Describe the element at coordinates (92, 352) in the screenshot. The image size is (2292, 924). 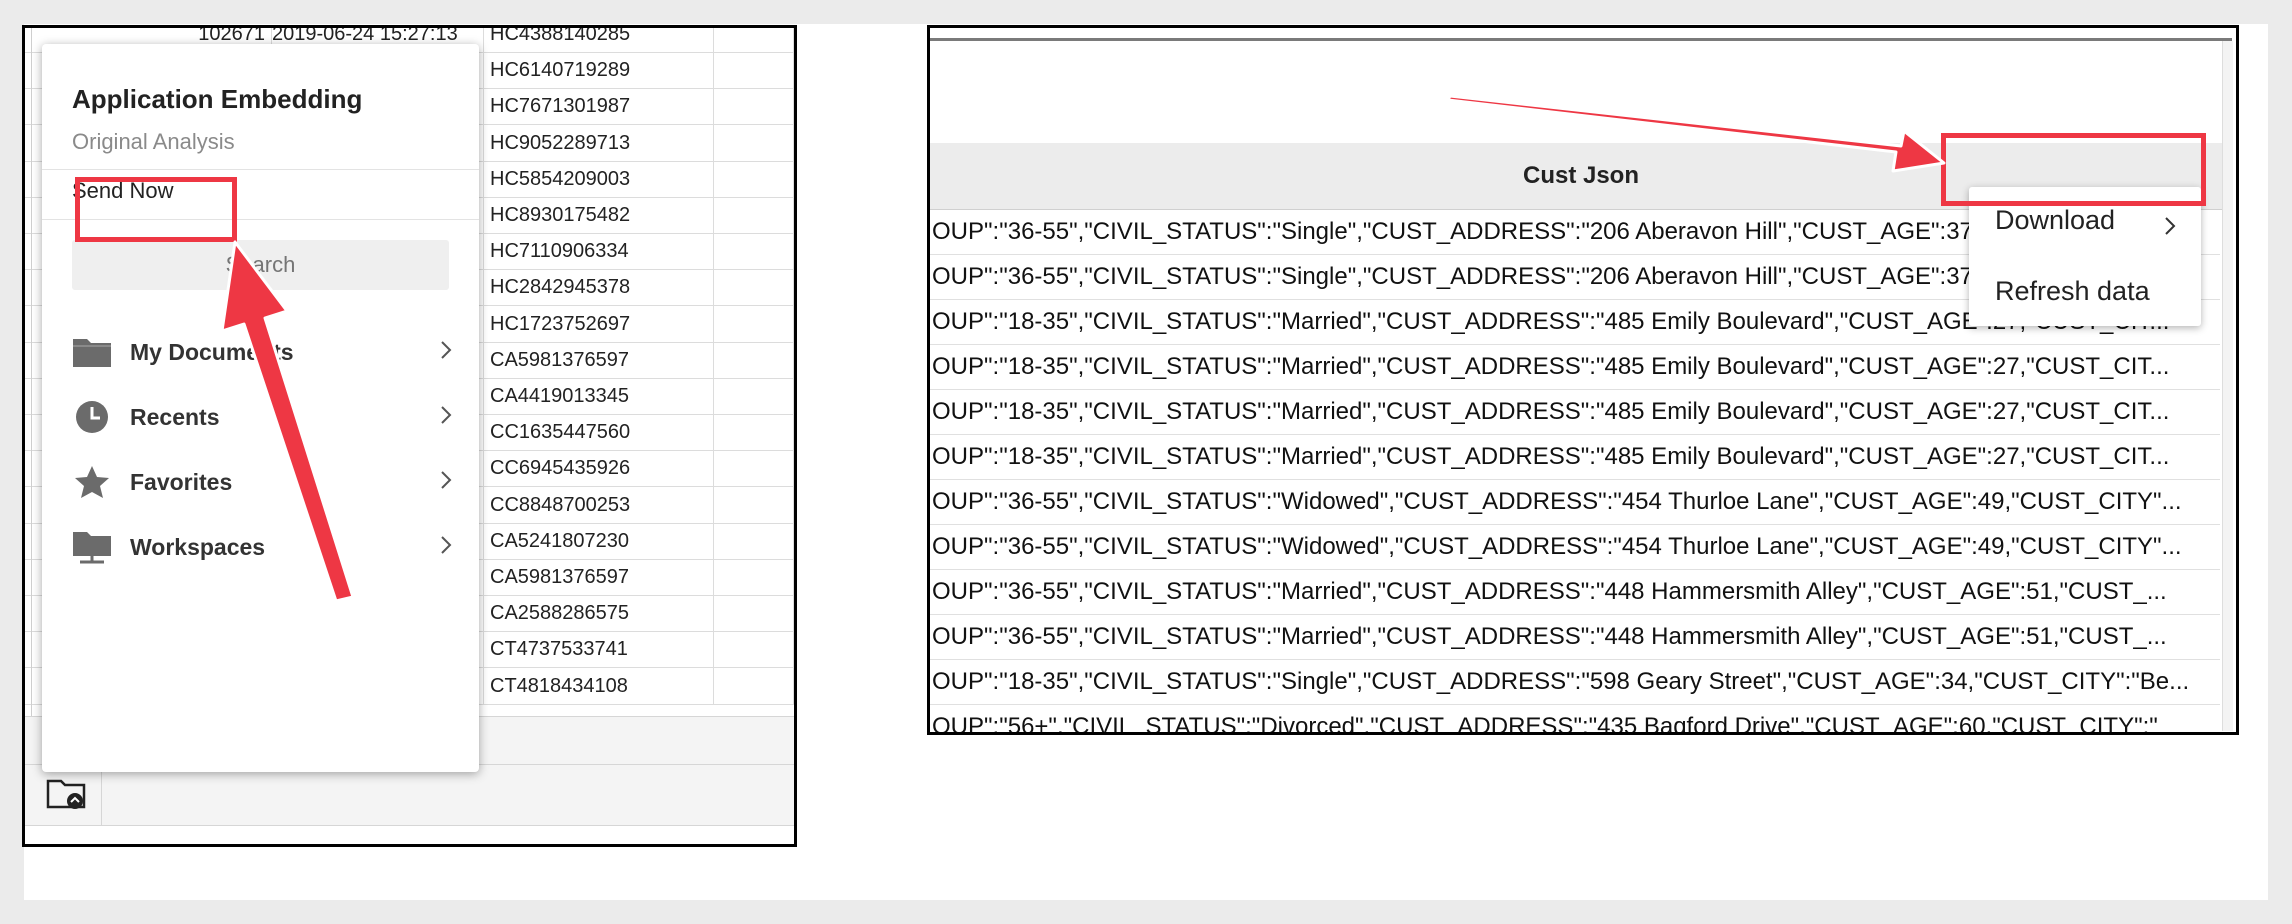
I see `folder-icon` at that location.